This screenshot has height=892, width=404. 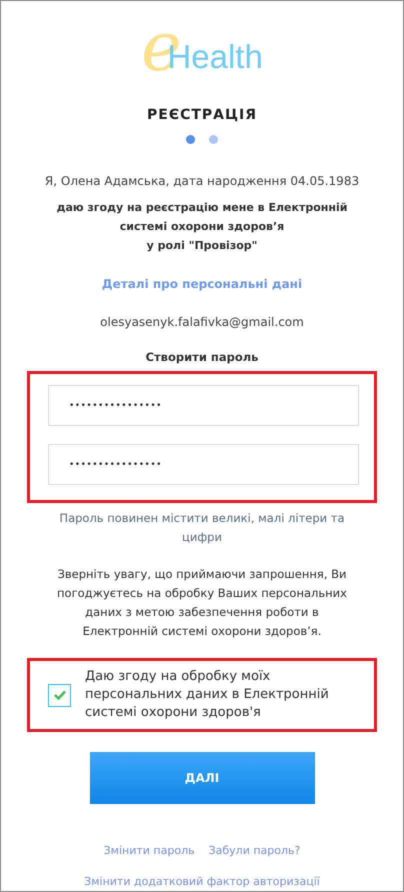 I want to click on link: Змінити пароль, so click(x=149, y=850).